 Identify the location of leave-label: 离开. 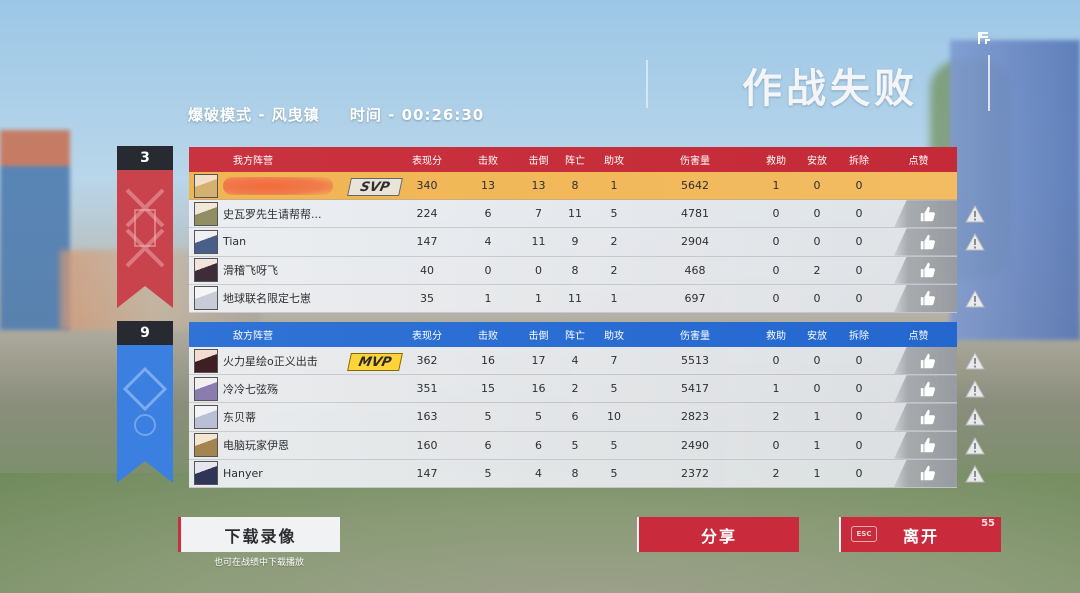
(920, 536).